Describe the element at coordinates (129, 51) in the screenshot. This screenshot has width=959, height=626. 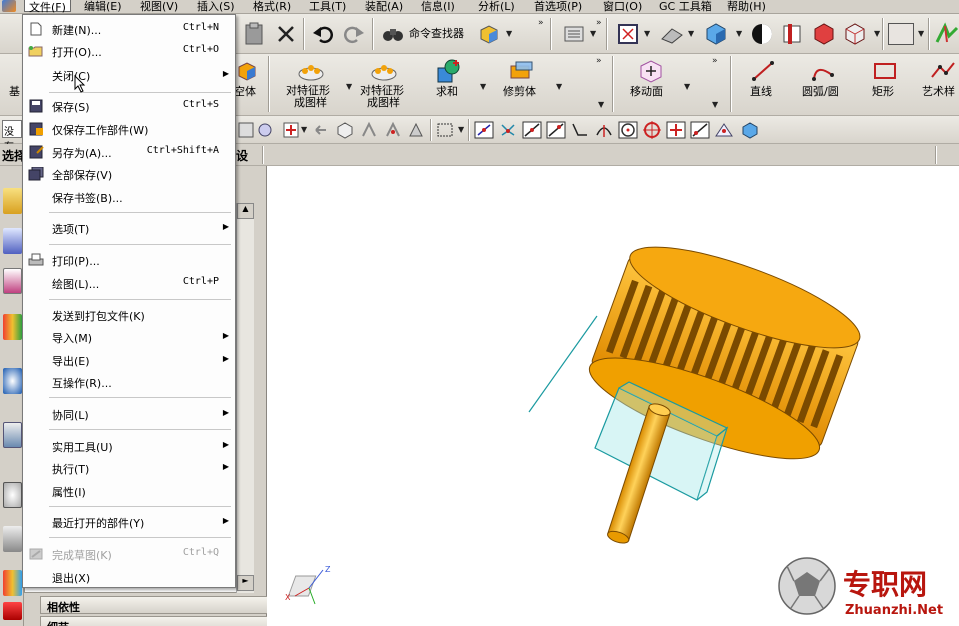
I see `menu-item-open: 打开(O)... Ctrl+O` at that location.